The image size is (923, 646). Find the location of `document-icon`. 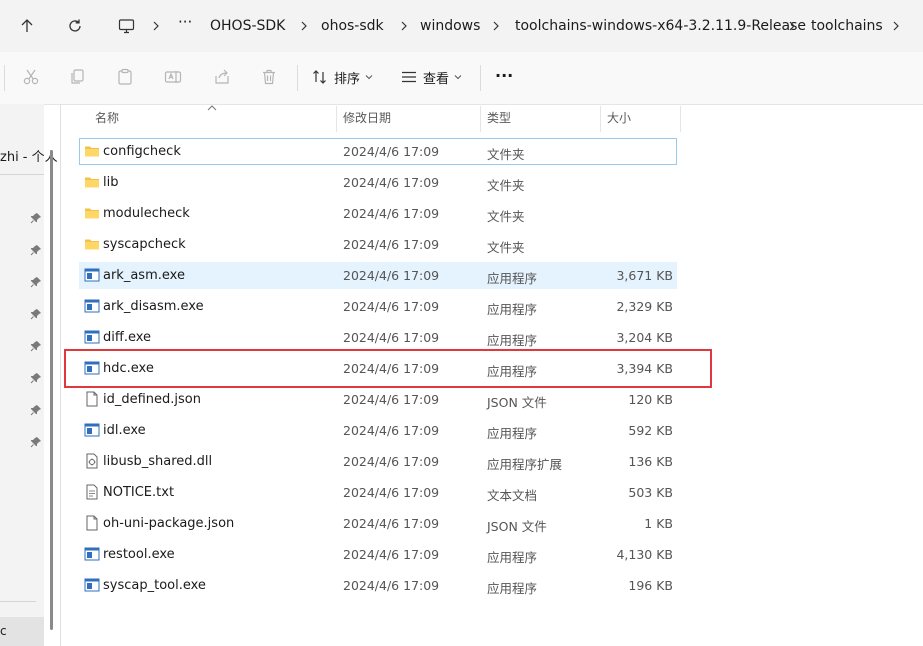

document-icon is located at coordinates (92, 523).